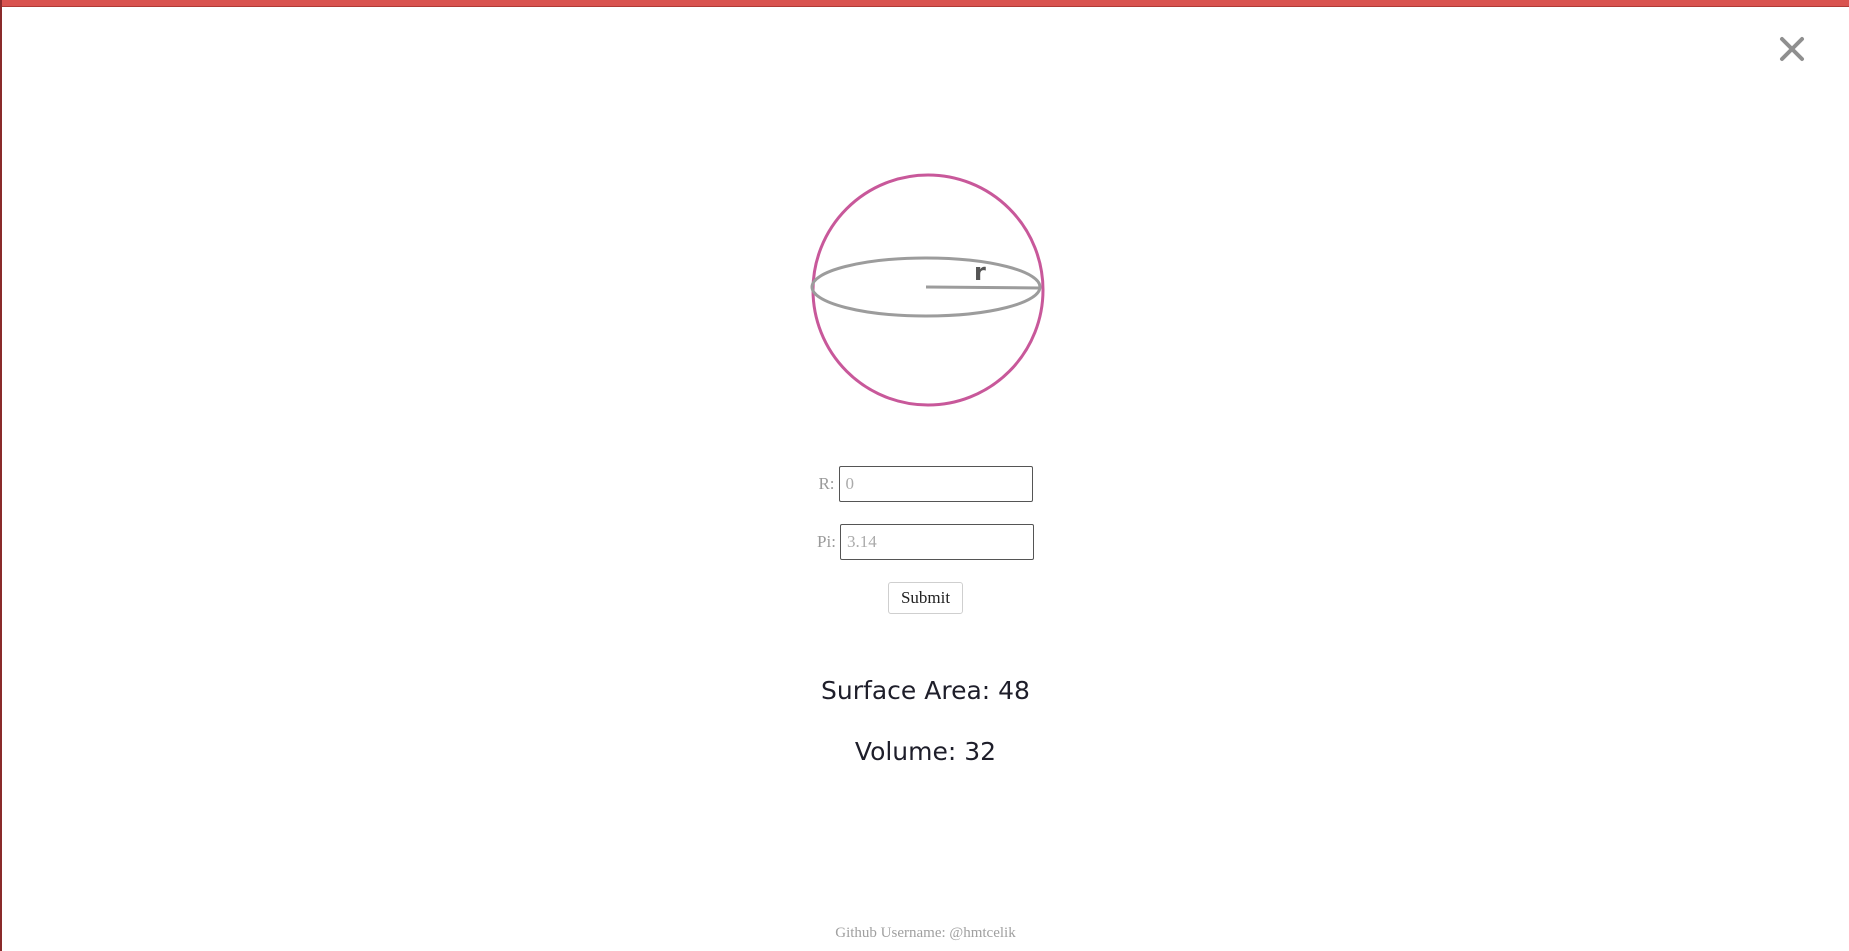 Image resolution: width=1849 pixels, height=951 pixels. I want to click on sphere-diagram: r, so click(927, 290).